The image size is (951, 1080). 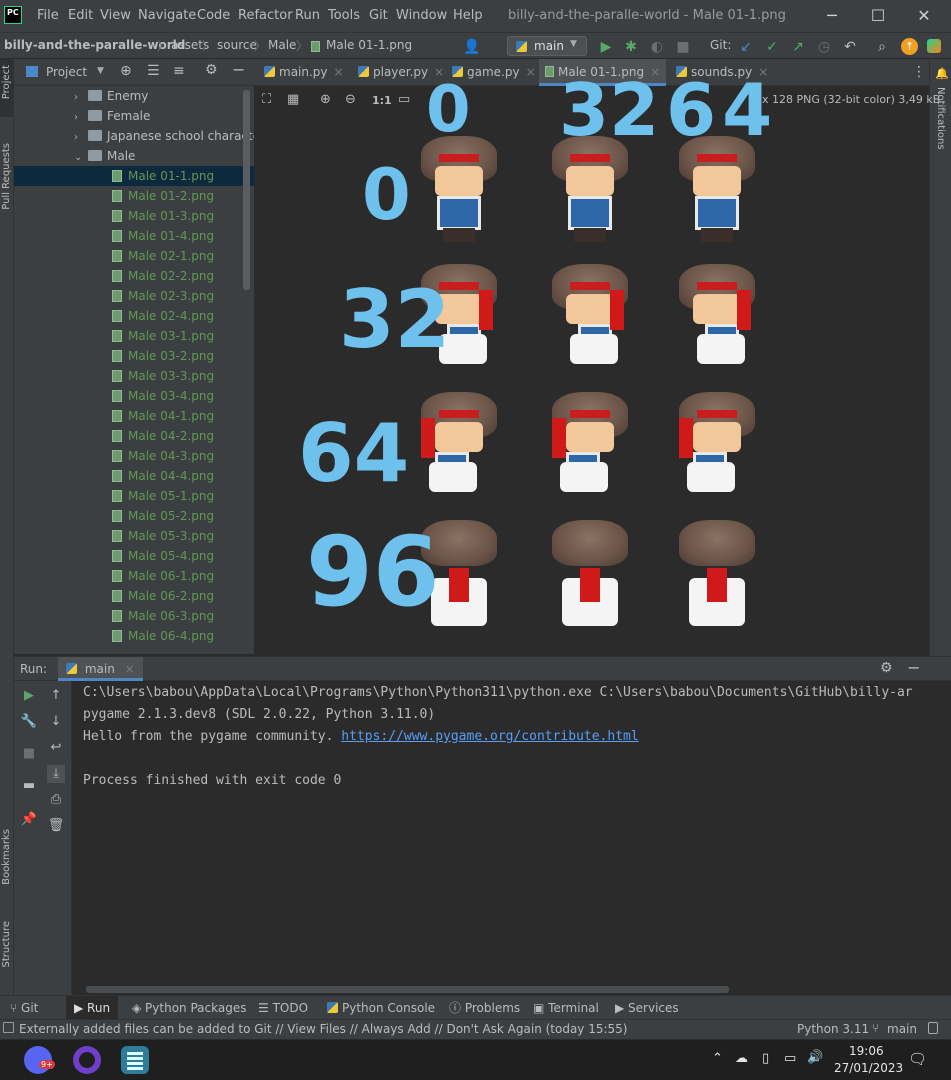 What do you see at coordinates (657, 47) in the screenshot?
I see `coverage-icon: ◐` at bounding box center [657, 47].